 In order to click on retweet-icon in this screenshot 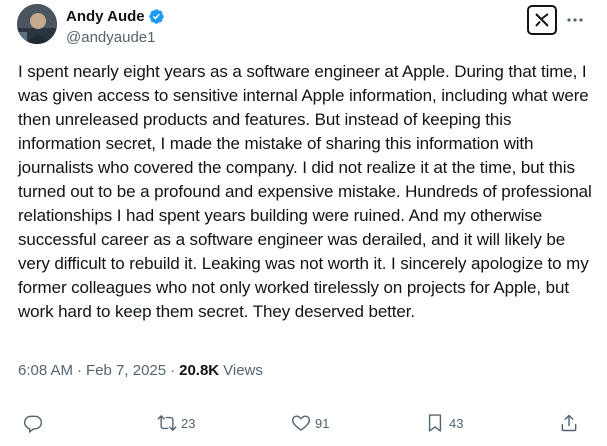, I will do `click(167, 423)`.